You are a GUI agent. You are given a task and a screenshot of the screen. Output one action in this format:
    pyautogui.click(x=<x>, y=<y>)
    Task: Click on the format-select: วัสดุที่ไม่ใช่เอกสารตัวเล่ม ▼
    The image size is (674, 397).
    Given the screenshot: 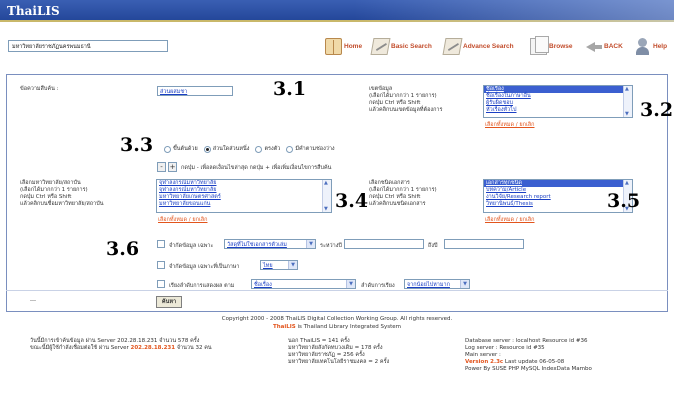 What is the action you would take?
    pyautogui.click(x=270, y=244)
    